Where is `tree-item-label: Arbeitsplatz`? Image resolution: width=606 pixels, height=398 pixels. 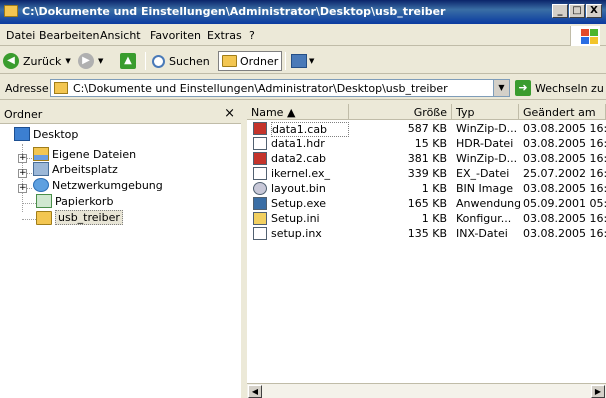 tree-item-label: Arbeitsplatz is located at coordinates (85, 169).